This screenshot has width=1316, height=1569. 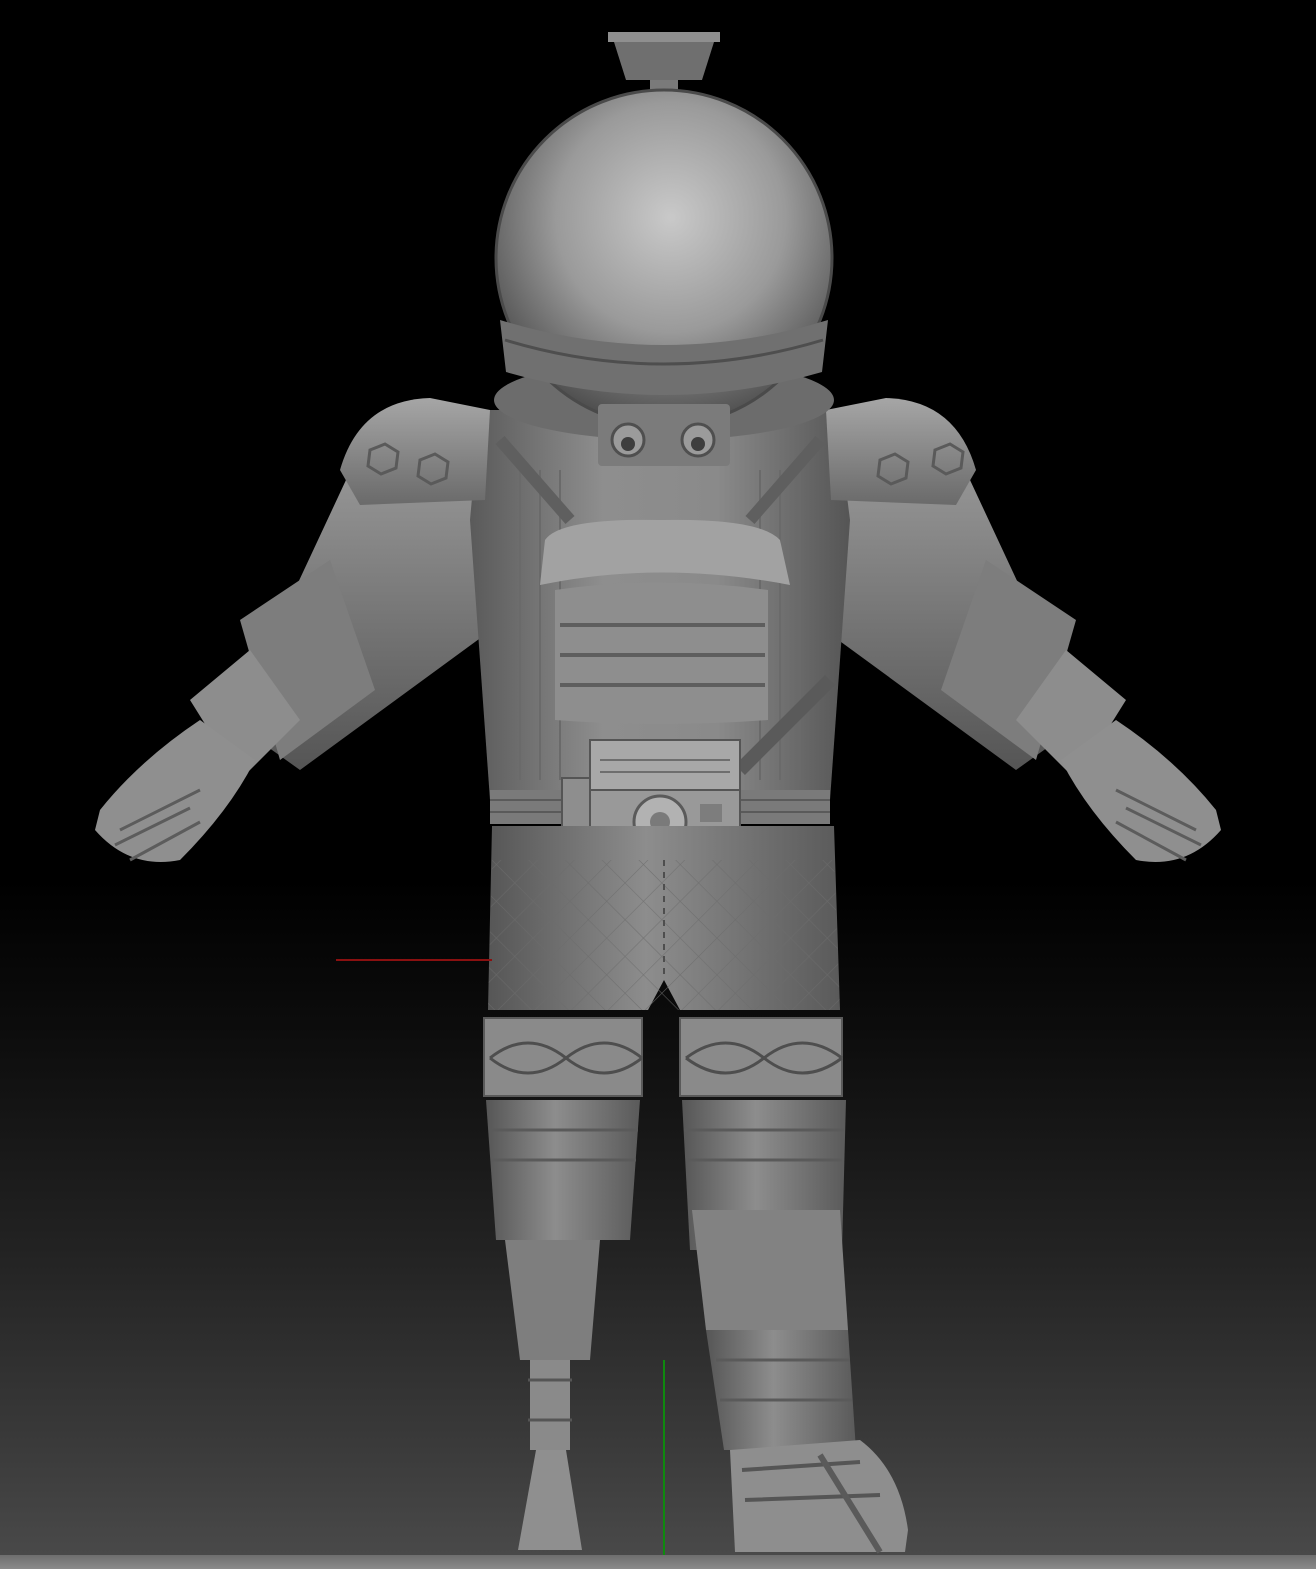 What do you see at coordinates (769, 1275) in the screenshot?
I see `right-leg` at bounding box center [769, 1275].